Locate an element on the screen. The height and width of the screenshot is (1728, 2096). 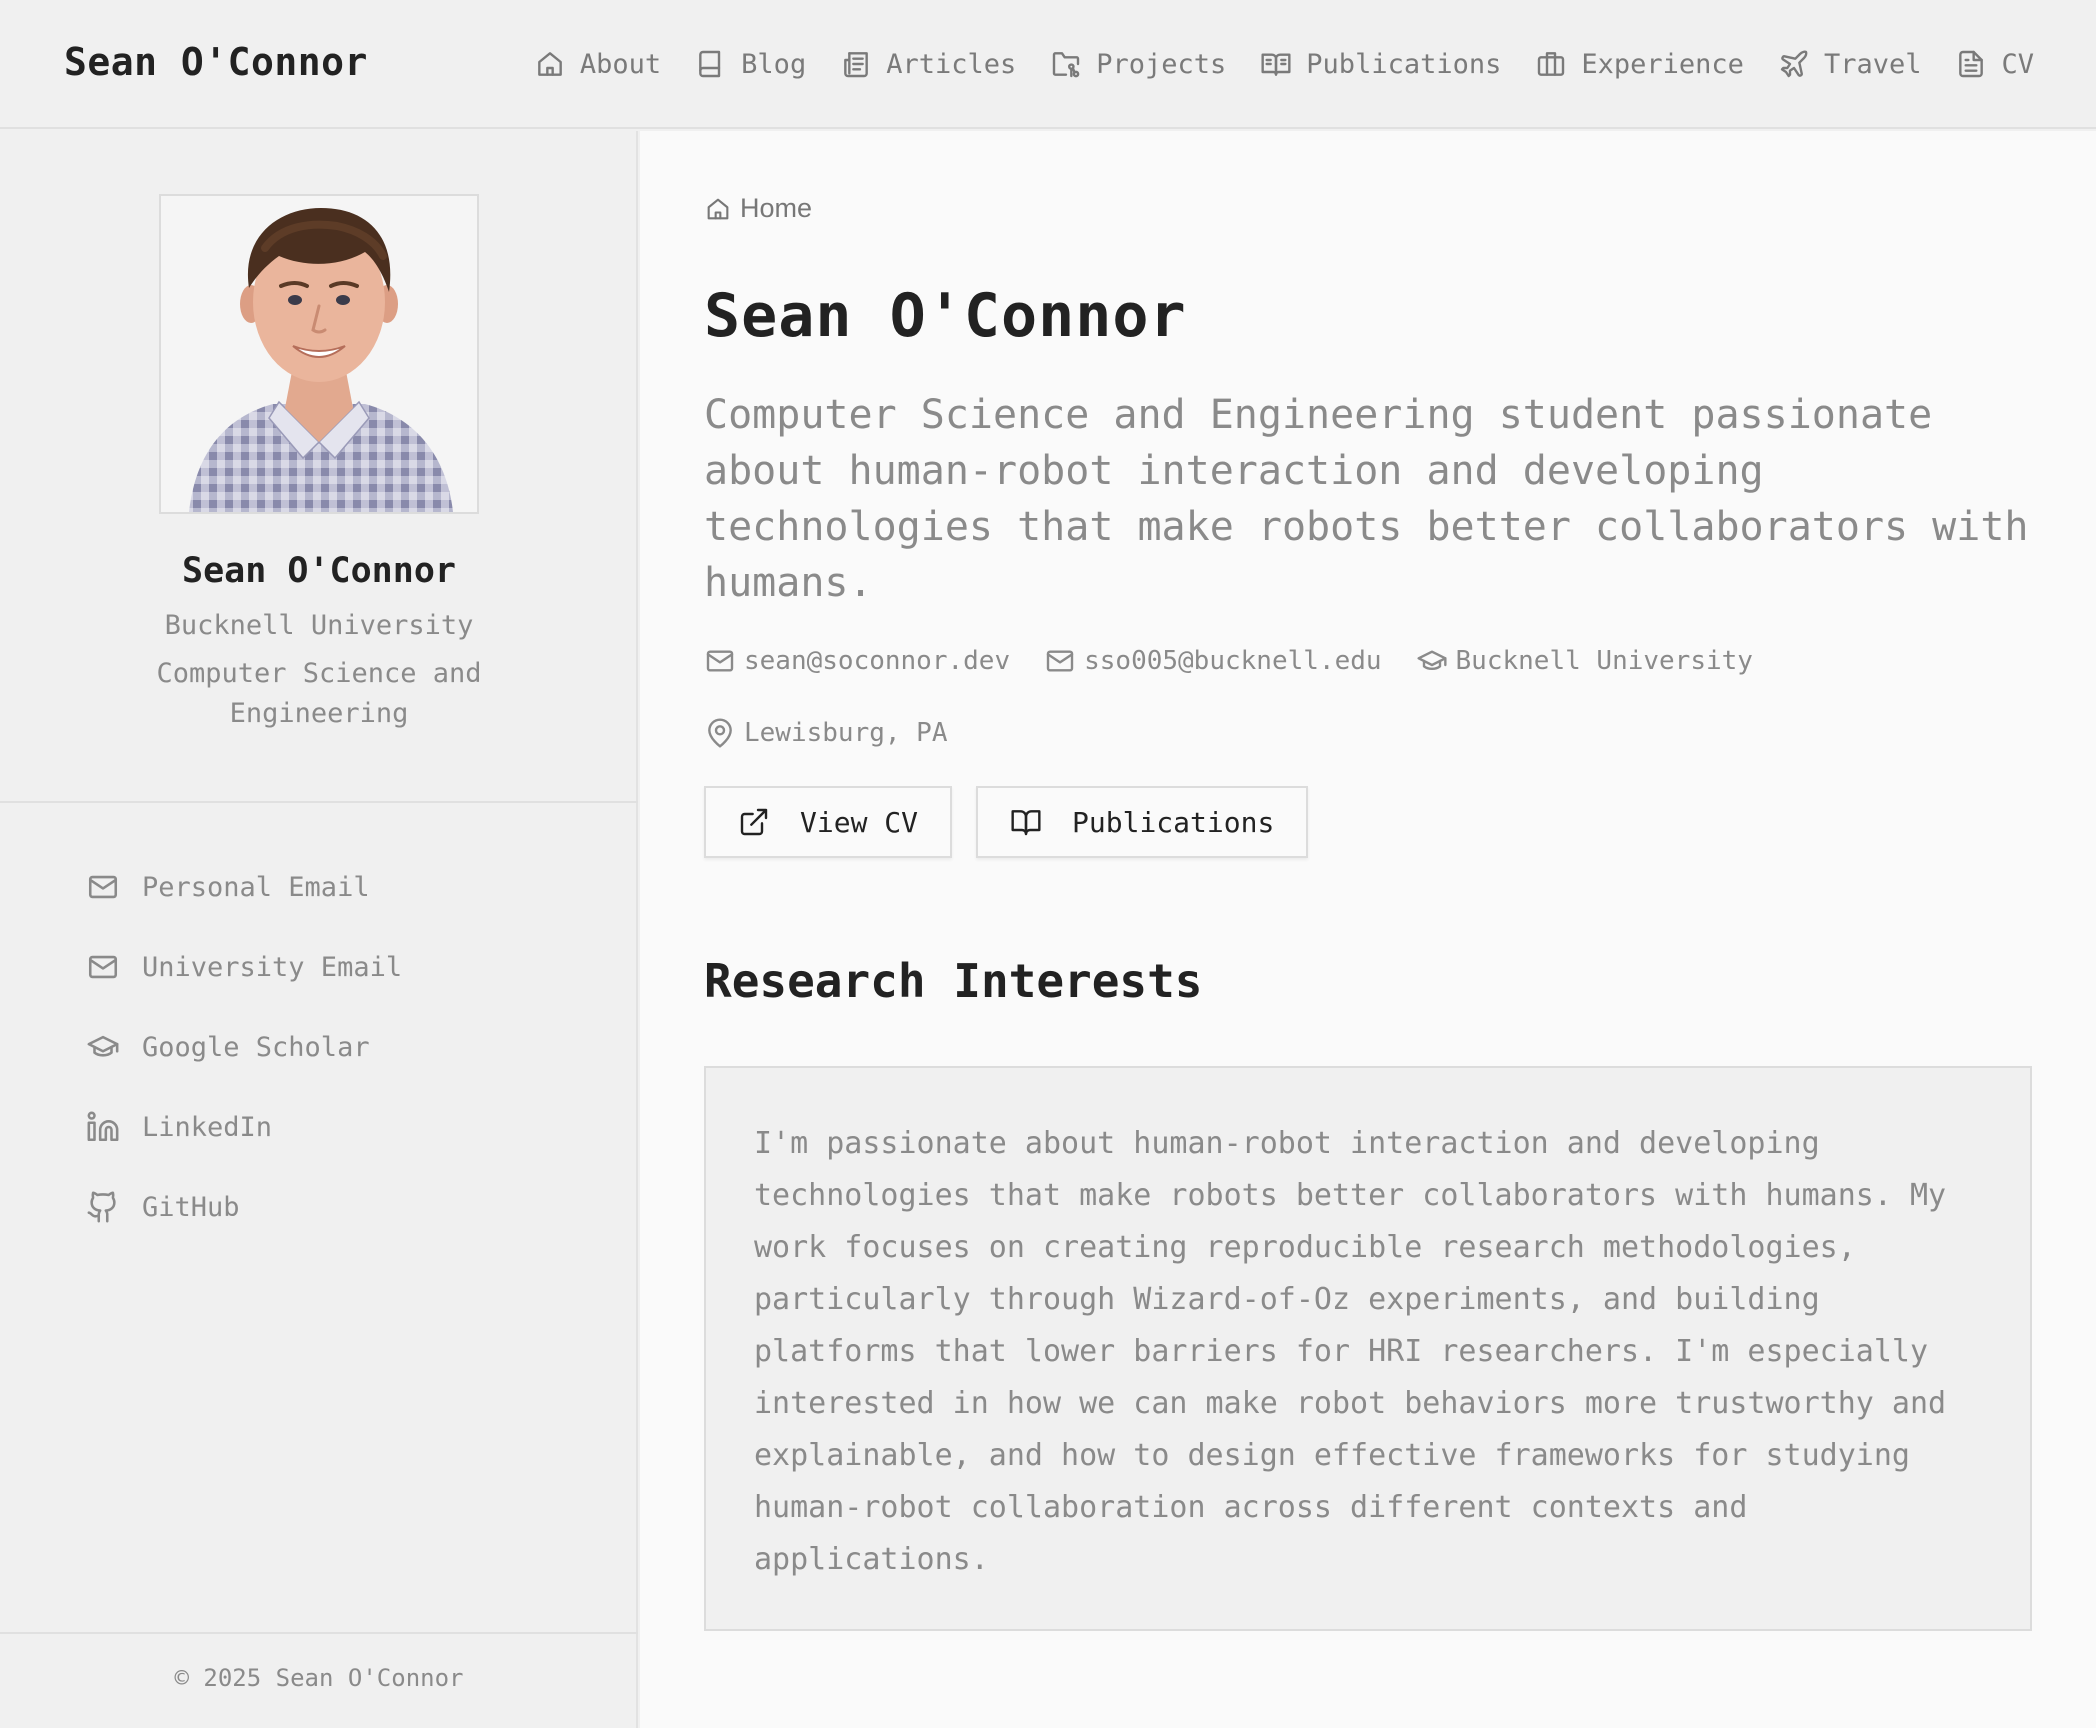
view-cv-label: View CV is located at coordinates (859, 822).